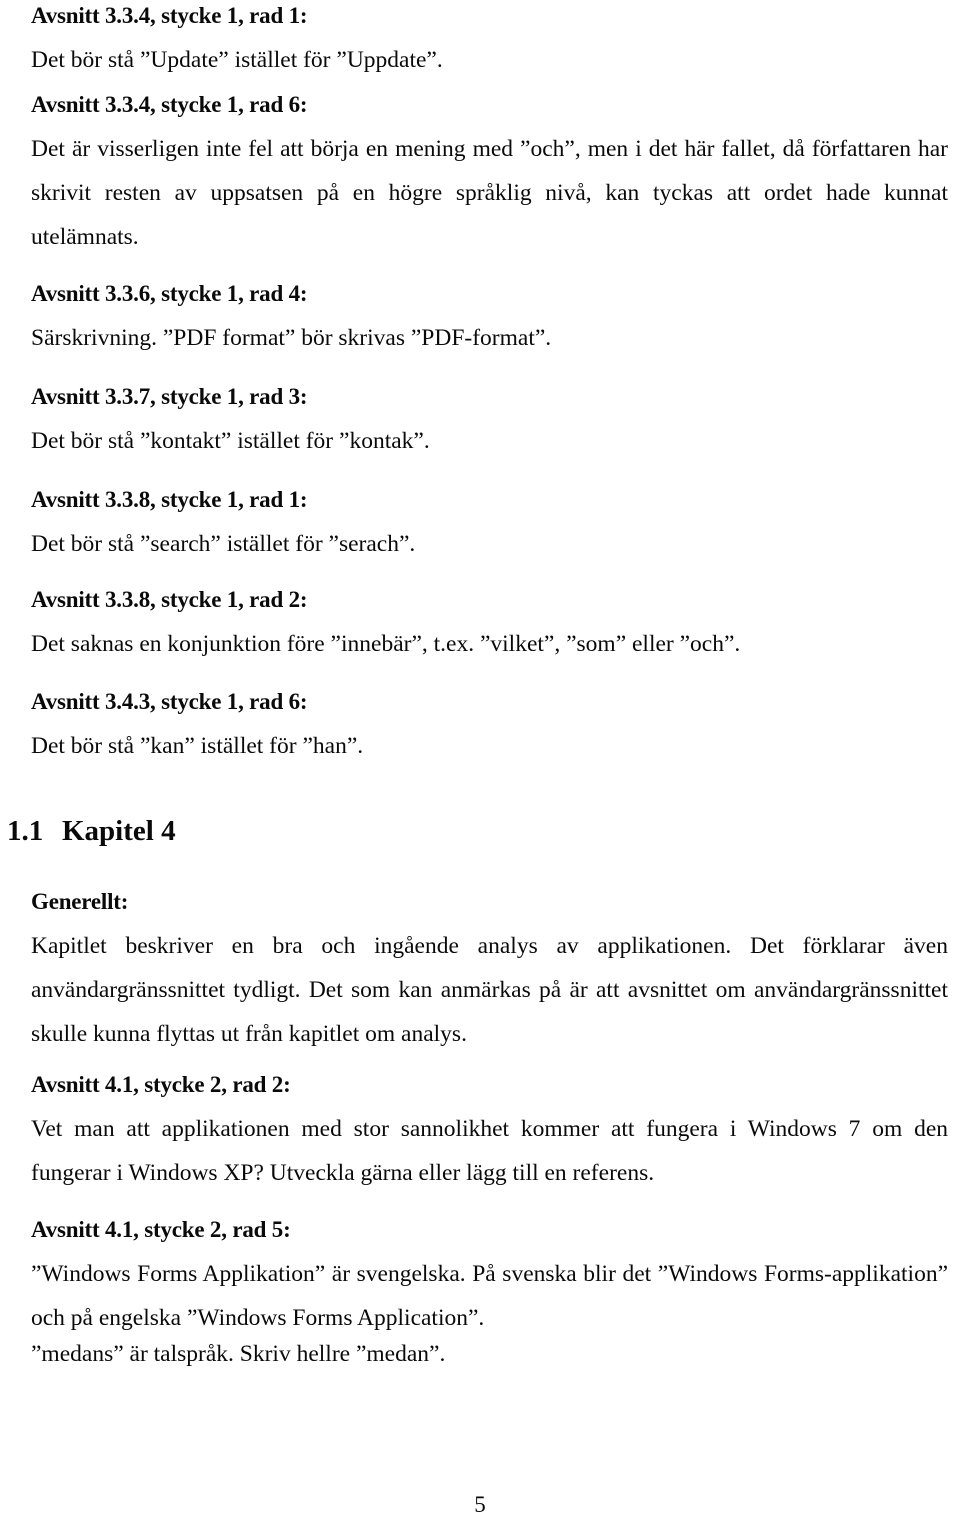  What do you see at coordinates (25, 831) in the screenshot?
I see `section-number: 1.1` at bounding box center [25, 831].